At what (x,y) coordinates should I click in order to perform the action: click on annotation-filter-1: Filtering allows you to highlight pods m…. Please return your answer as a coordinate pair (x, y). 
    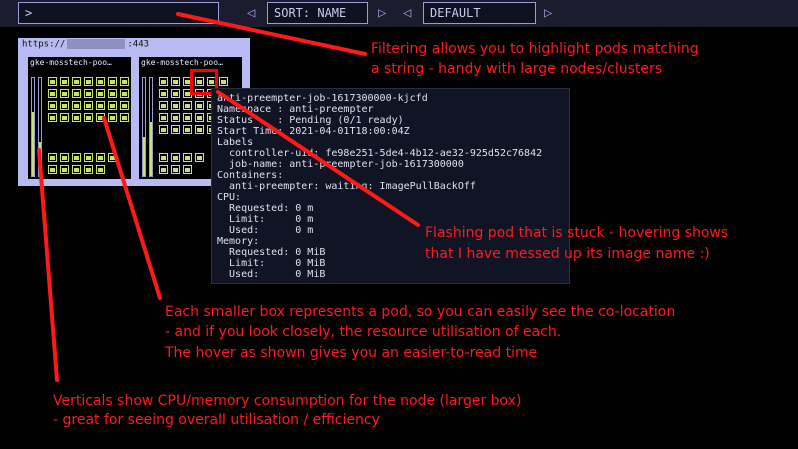
    Looking at the image, I should click on (535, 49).